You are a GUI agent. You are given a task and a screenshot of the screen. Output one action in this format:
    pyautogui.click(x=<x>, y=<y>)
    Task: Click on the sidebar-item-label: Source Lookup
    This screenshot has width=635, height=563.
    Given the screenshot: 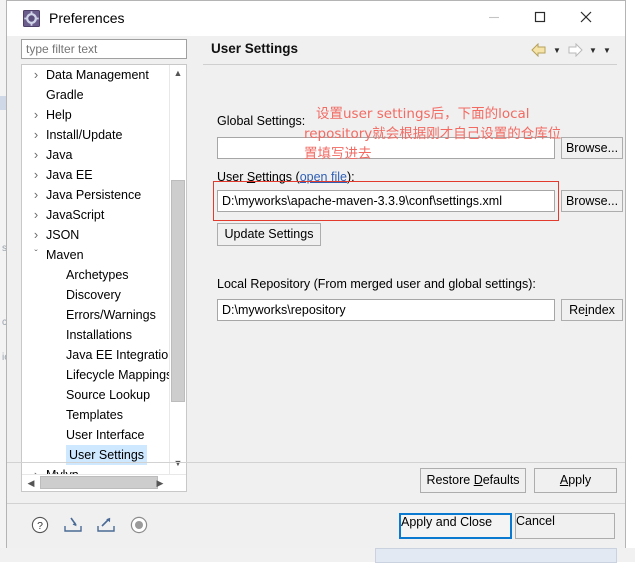 What is the action you would take?
    pyautogui.click(x=108, y=395)
    